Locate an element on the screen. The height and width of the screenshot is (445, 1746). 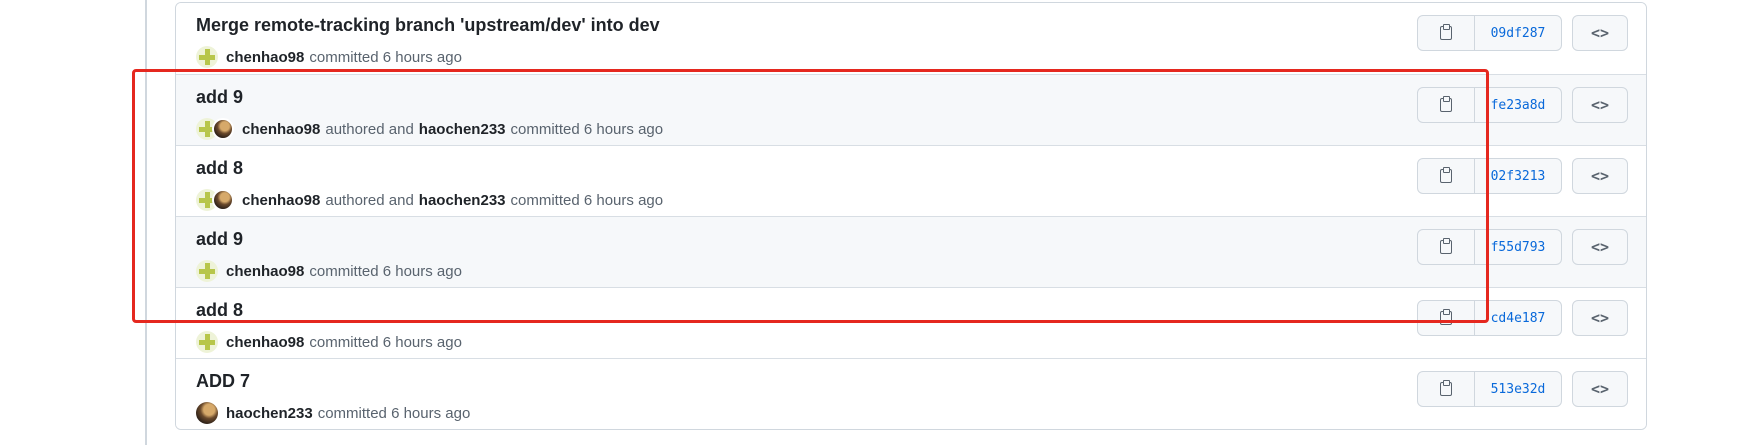
sha-button-group: f55d793 is located at coordinates (1489, 247).